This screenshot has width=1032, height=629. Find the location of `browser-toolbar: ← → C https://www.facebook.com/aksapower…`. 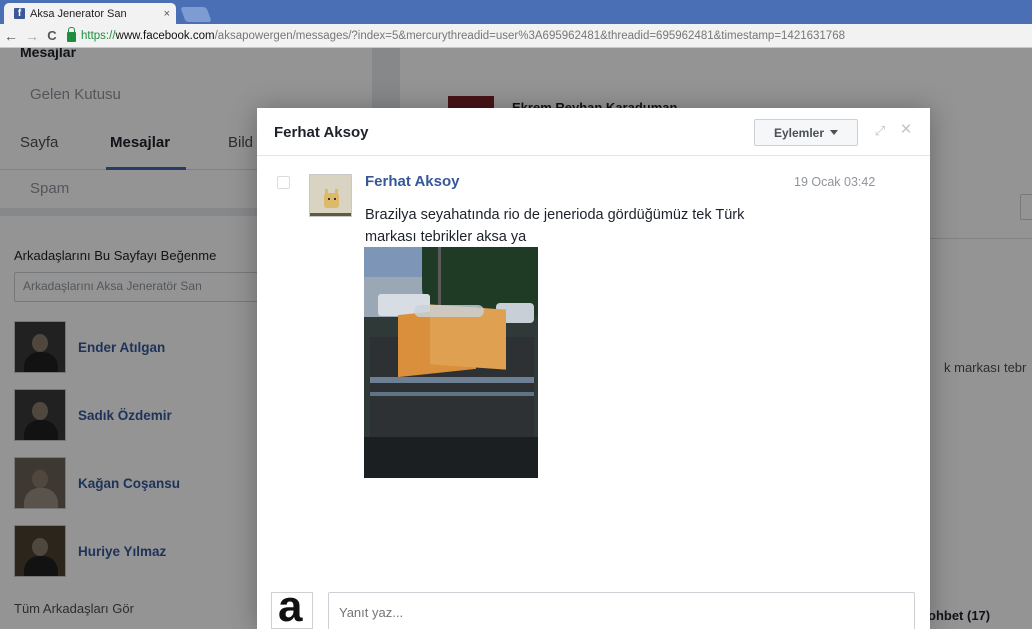

browser-toolbar: ← → C https://www.facebook.com/aksapower… is located at coordinates (516, 36).